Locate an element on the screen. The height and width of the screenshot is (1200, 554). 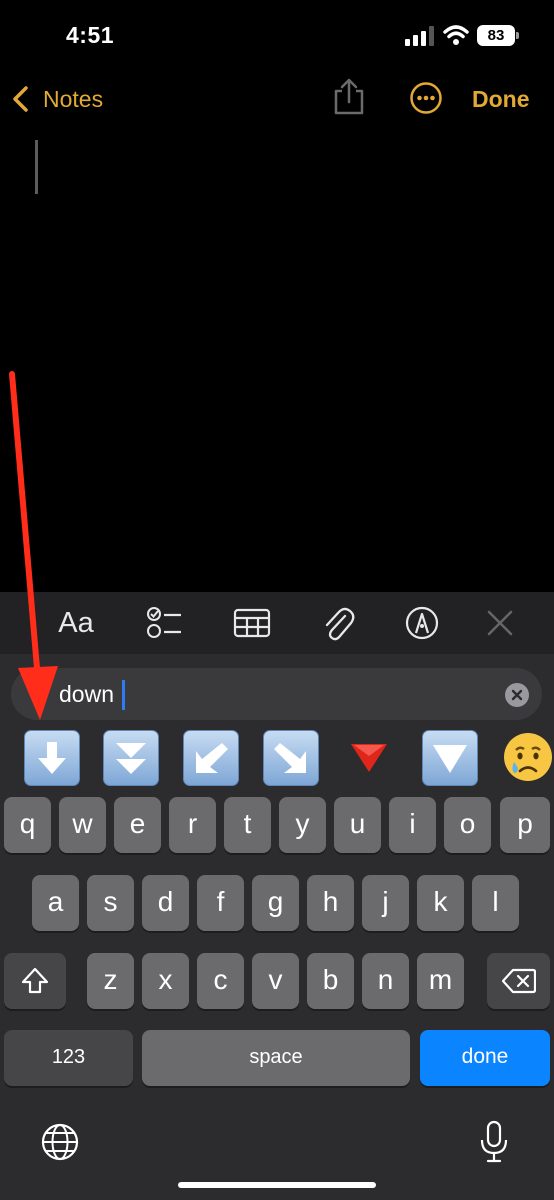
downwards-triangle-icon is located at coordinates (450, 759).